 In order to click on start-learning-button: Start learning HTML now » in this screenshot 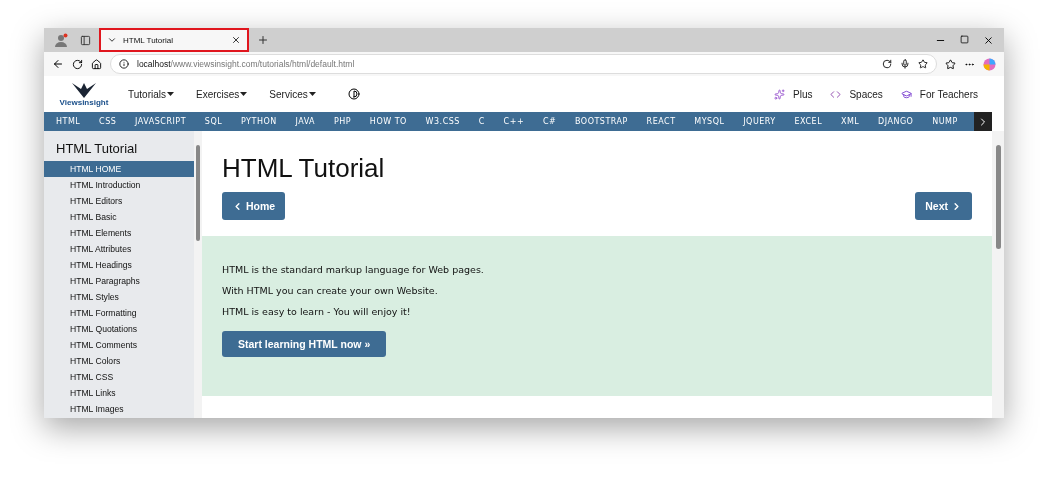, I will do `click(304, 344)`.